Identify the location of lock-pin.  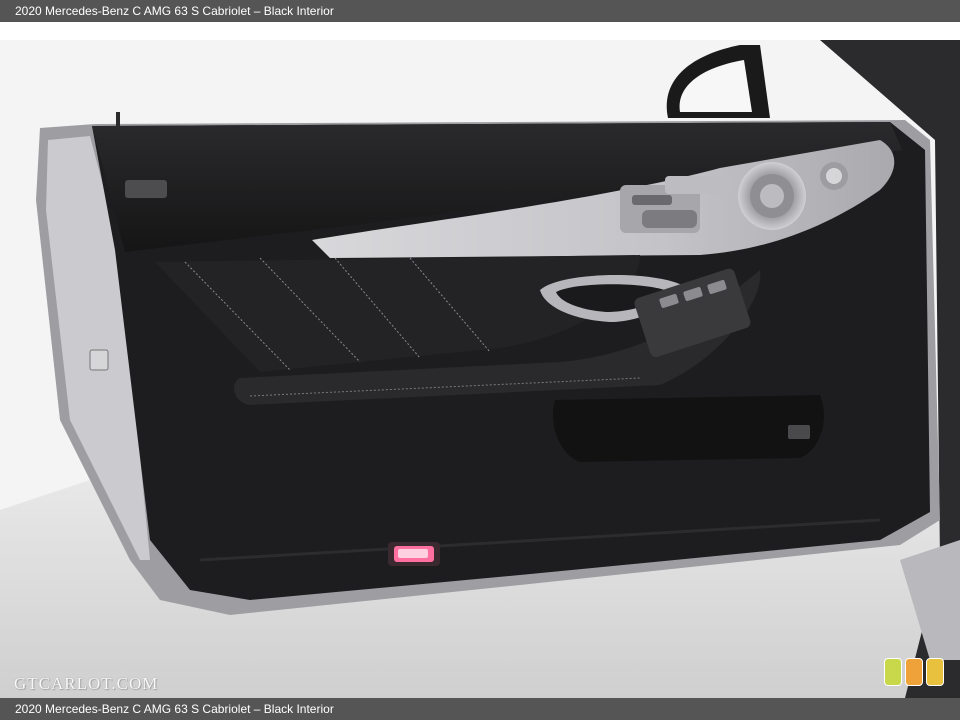
(118, 120).